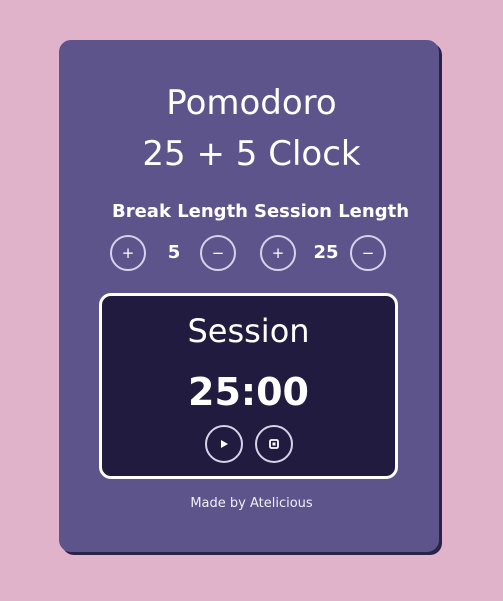  What do you see at coordinates (180, 211) in the screenshot?
I see `break-length-label: Break Length` at bounding box center [180, 211].